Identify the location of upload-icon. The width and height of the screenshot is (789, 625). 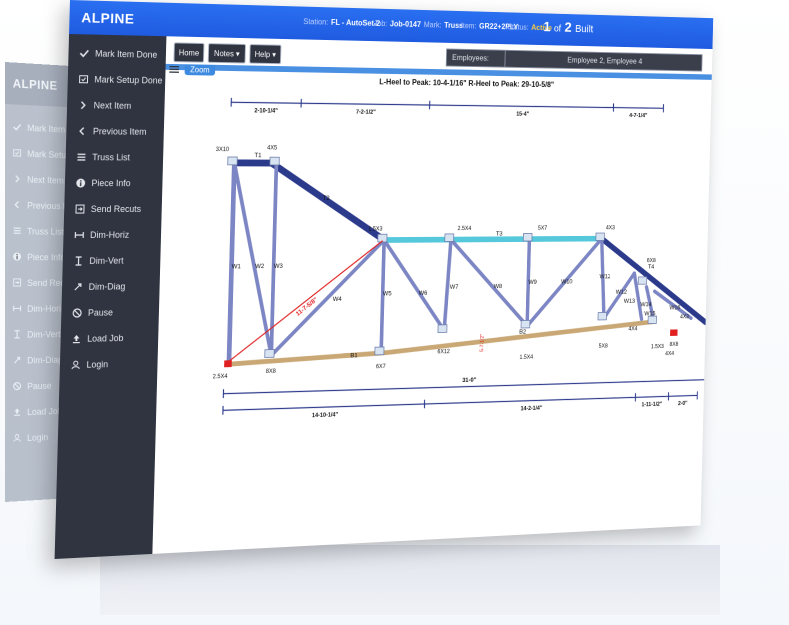
(75, 338).